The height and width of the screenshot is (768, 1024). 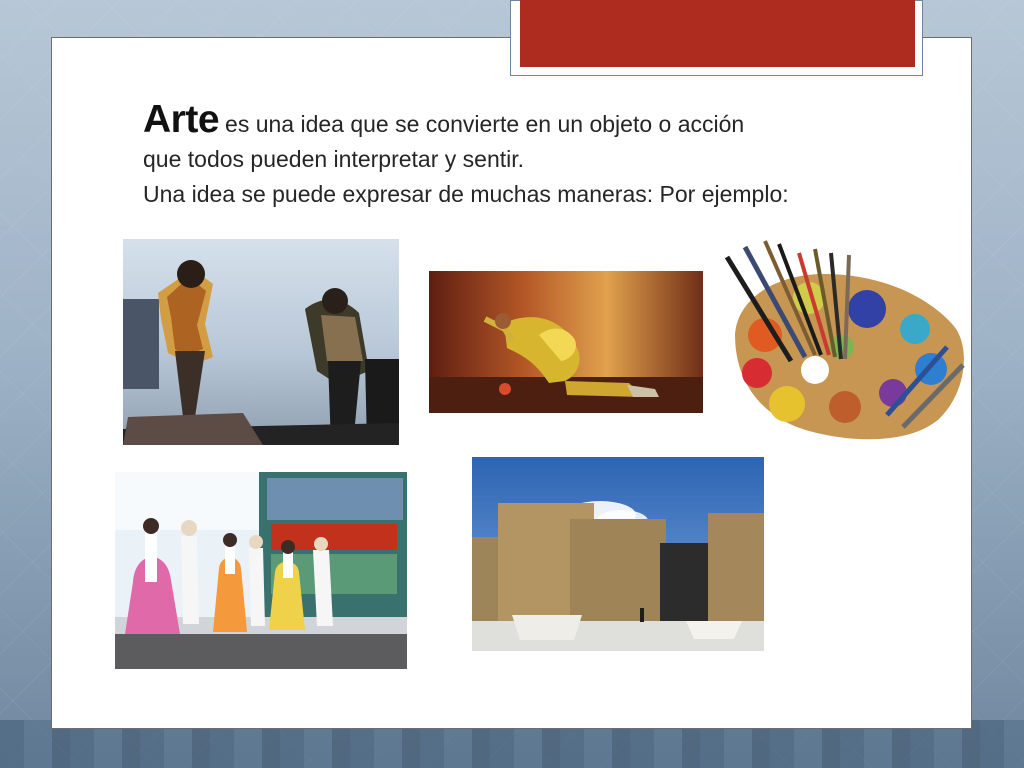 I want to click on text-line-2: que todos pueden interpretar y sentir., so click(x=334, y=159).